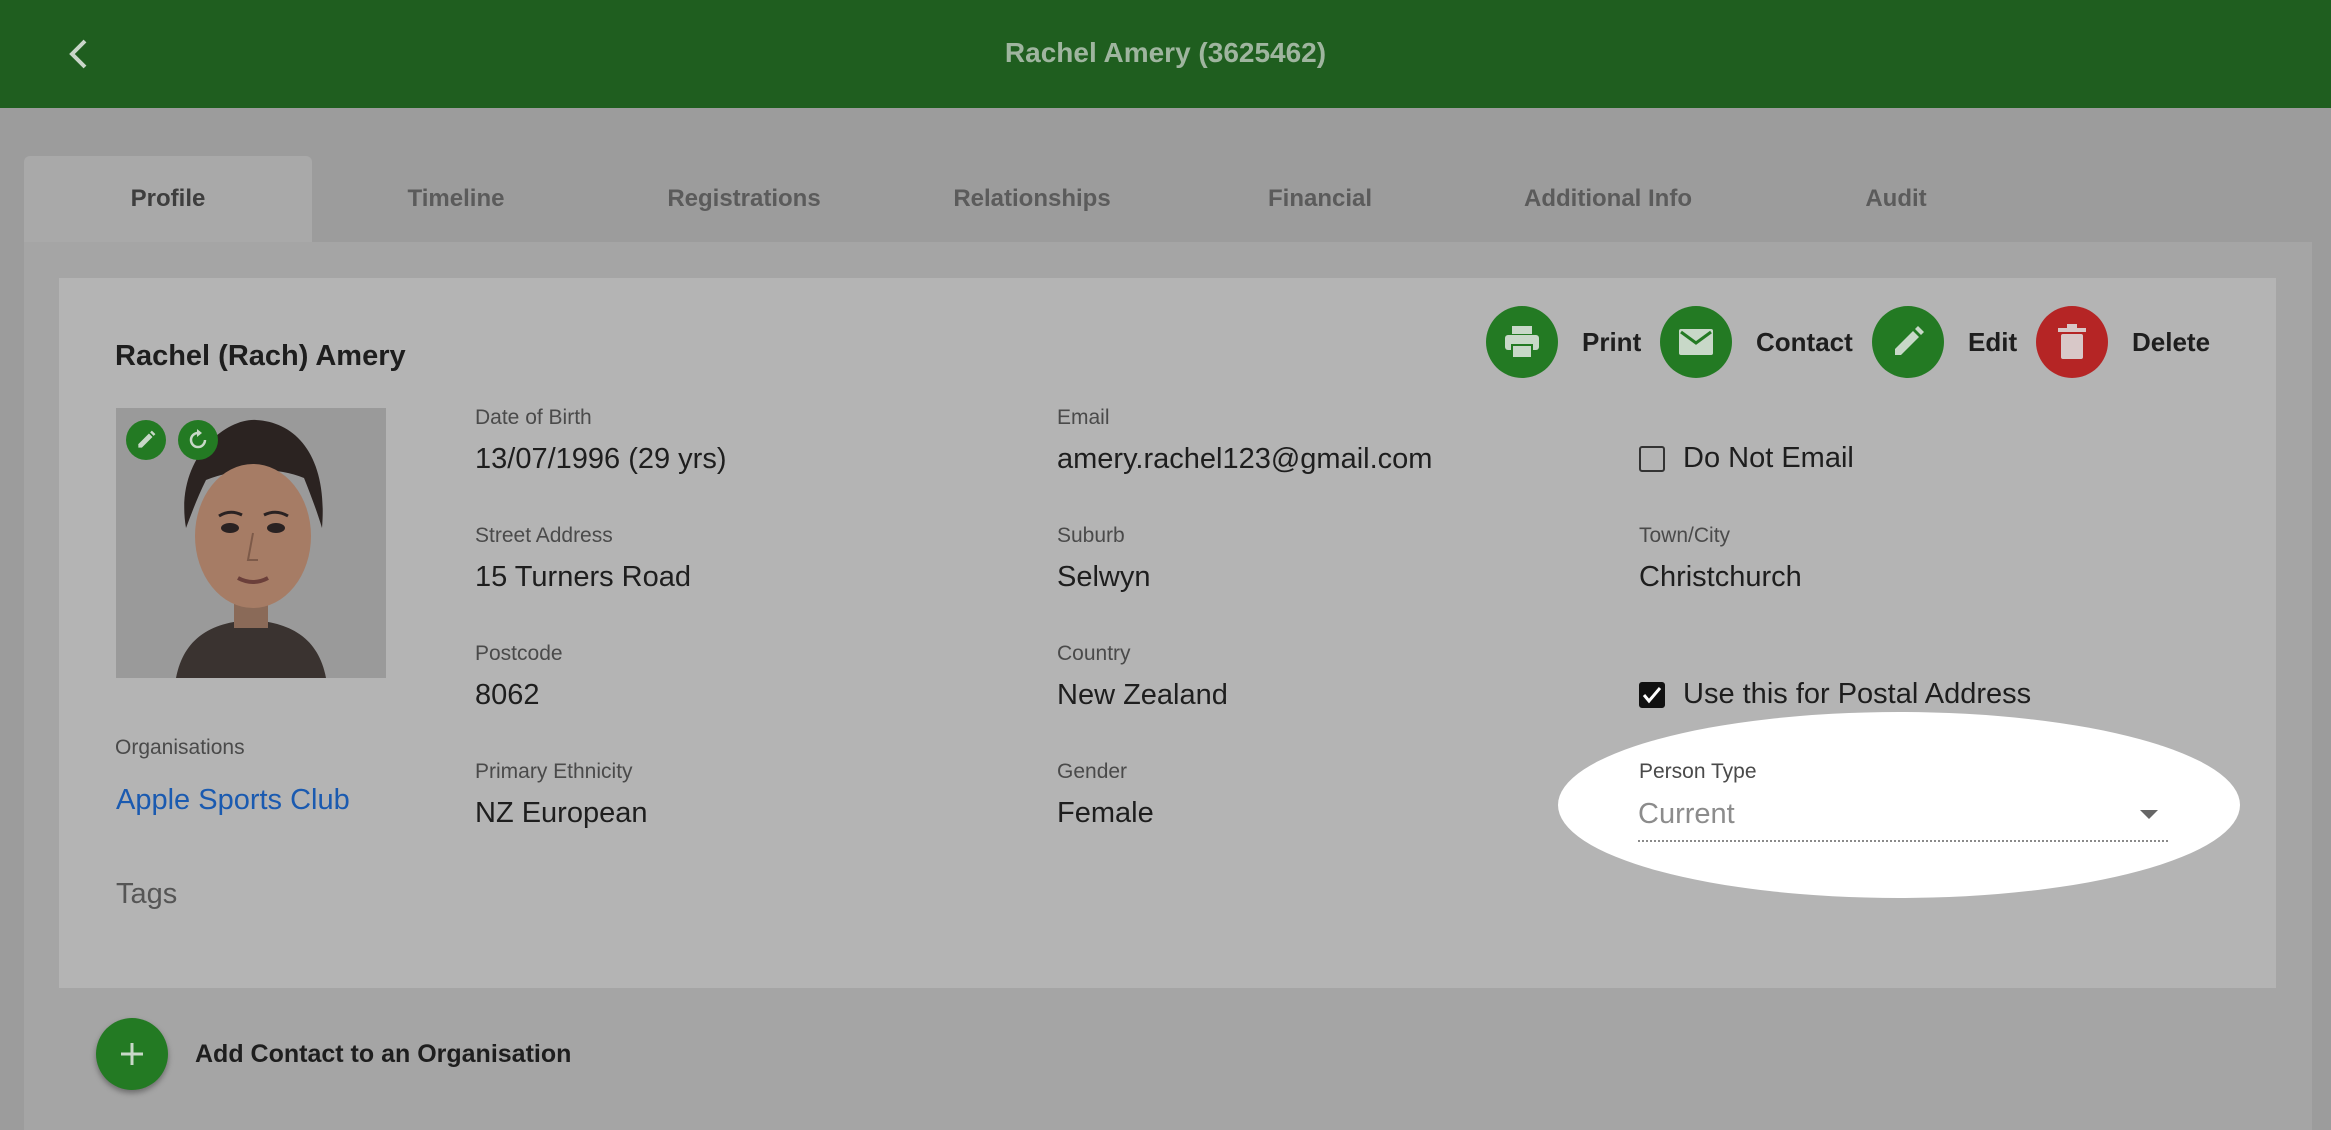 The width and height of the screenshot is (2331, 1130). I want to click on suburb-value: Selwyn, so click(1104, 577).